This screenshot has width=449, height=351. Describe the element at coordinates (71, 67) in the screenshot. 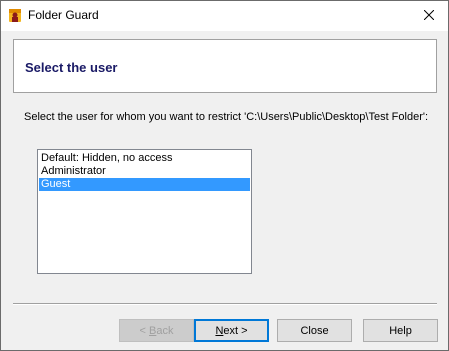

I see `wizard-step-title: Select the user` at that location.